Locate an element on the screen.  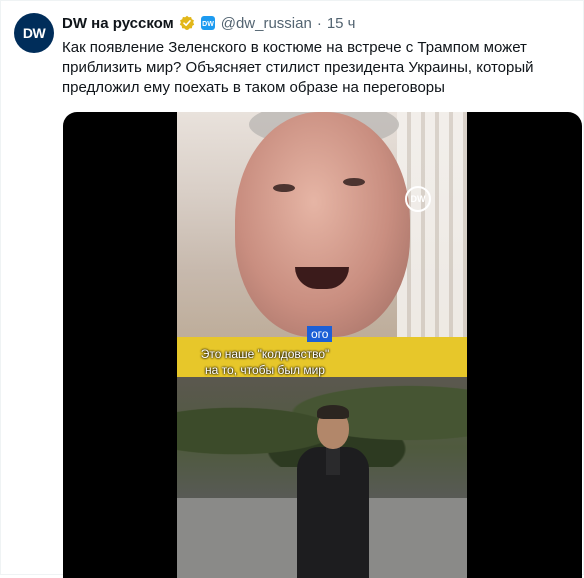
tweet-header: DW на русском DW @dw_russian · 15 ч is located at coordinates (209, 23).